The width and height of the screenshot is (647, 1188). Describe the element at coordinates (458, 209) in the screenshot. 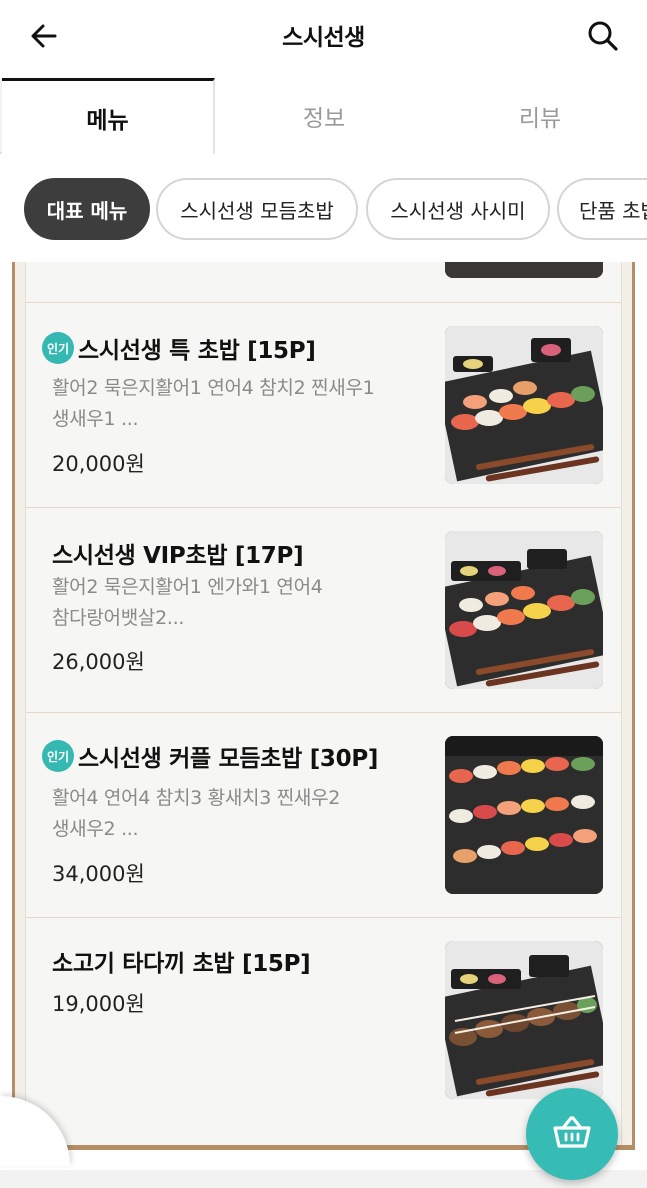

I see `chip-sashimi: 스시선생 사시미` at that location.